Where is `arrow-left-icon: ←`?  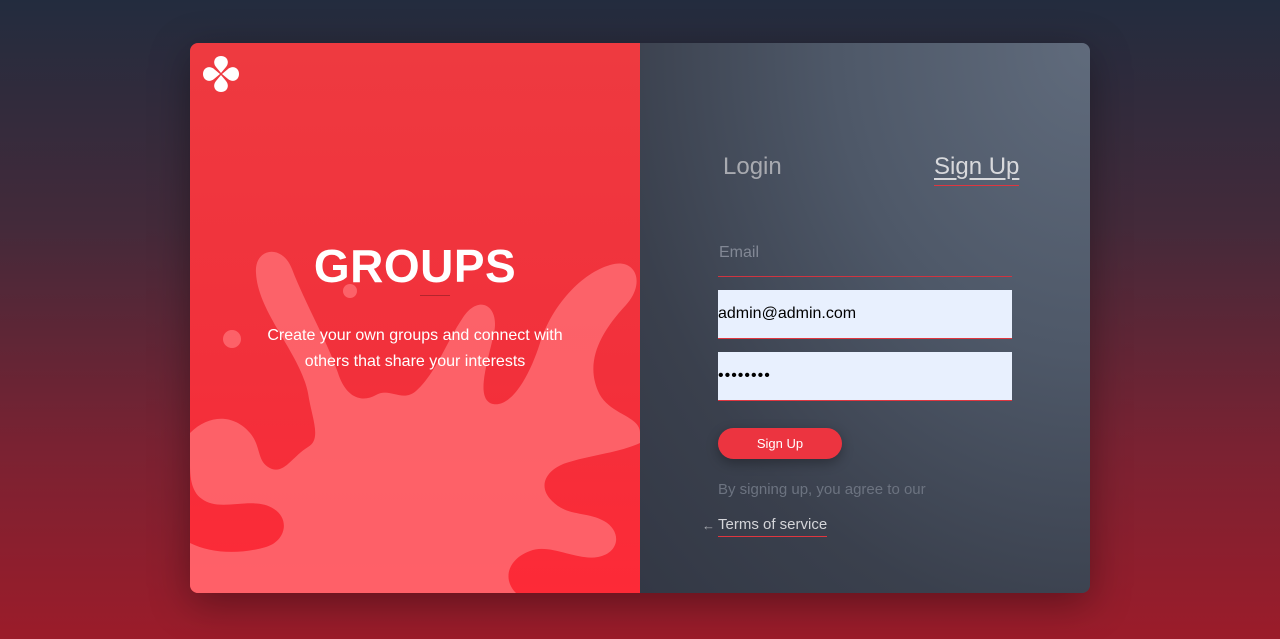
arrow-left-icon: ← is located at coordinates (708, 525).